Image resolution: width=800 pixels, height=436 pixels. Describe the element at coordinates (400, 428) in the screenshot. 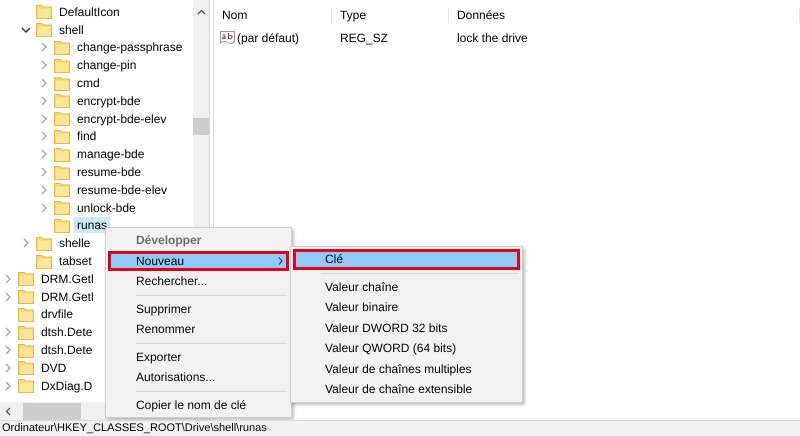

I see `status-bar: Ordinateur\HKEY_CLASSES_ROOT\Drive\shell\runas` at that location.